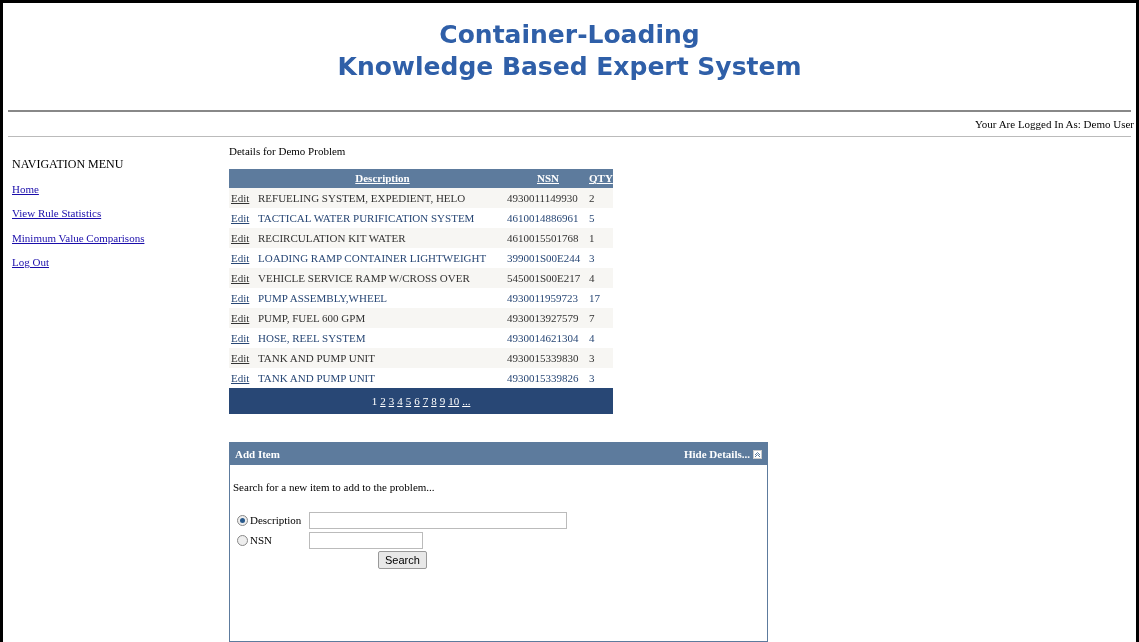 This screenshot has width=1139, height=642. Describe the element at coordinates (382, 178) in the screenshot. I see `column-header: Description` at that location.